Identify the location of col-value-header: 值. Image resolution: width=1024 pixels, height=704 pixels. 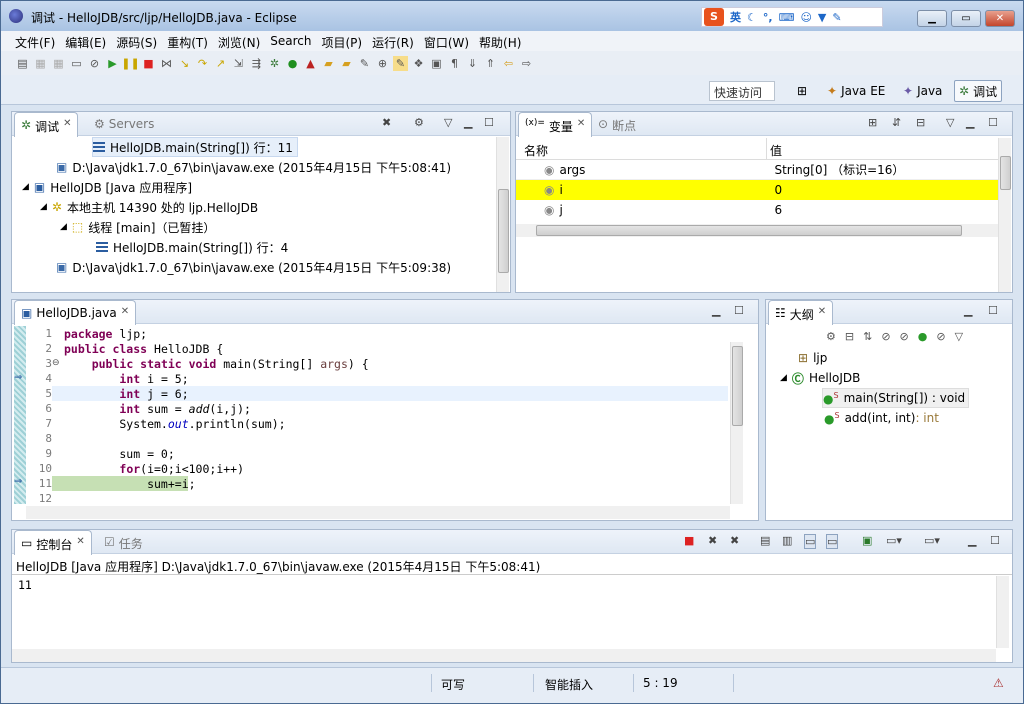
(776, 150).